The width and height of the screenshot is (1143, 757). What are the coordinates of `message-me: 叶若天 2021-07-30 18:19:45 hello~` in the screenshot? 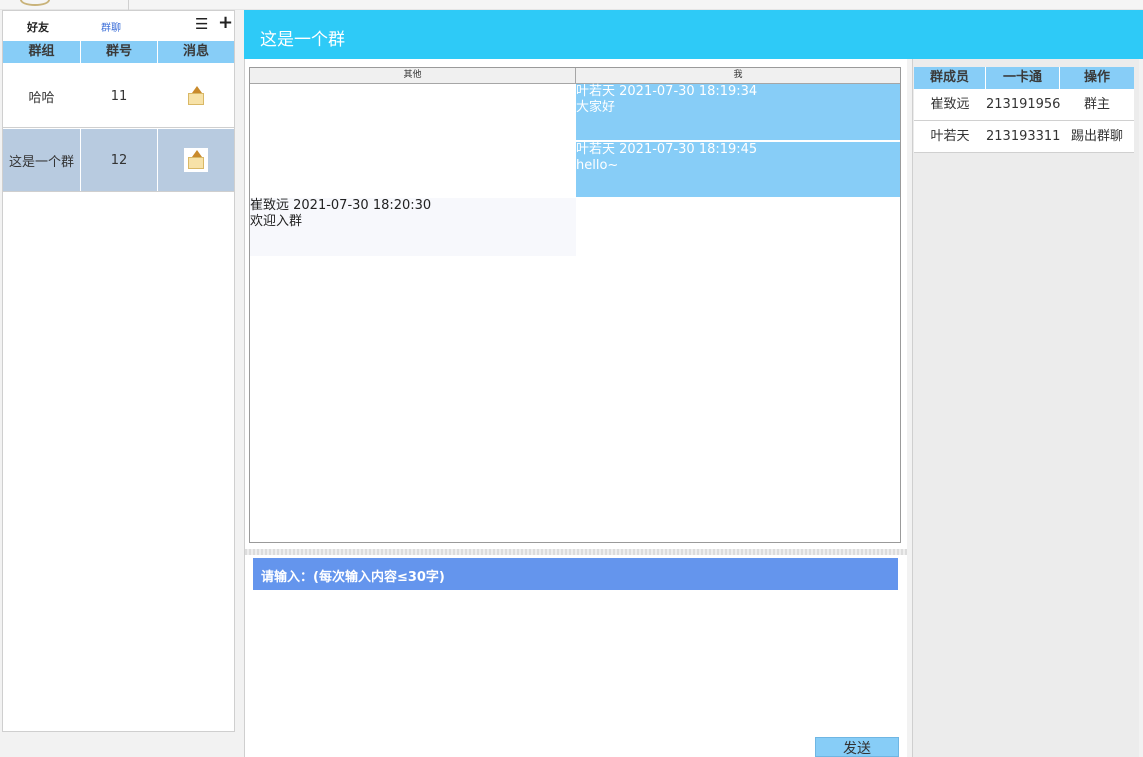 It's located at (738, 169).